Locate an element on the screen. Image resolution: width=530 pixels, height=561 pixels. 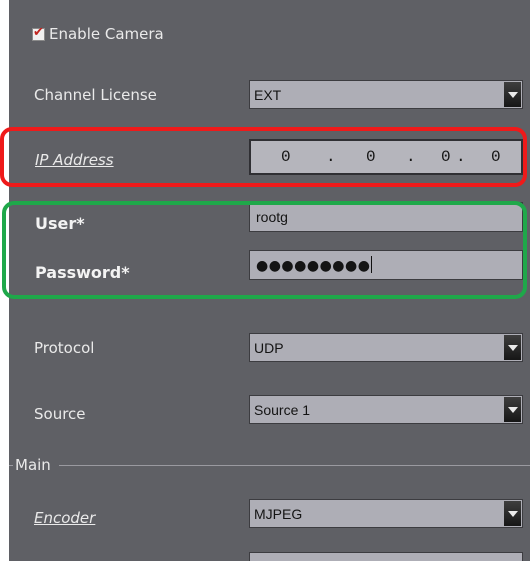
protocol-value: UDP is located at coordinates (269, 348).